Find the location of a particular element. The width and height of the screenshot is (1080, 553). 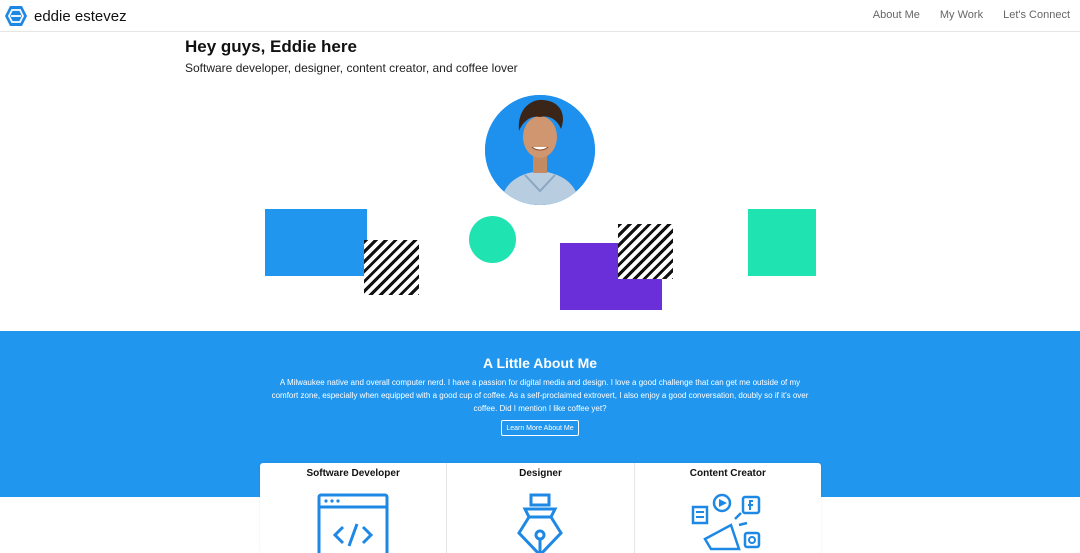

brand-name: eddie estevez is located at coordinates (80, 16).